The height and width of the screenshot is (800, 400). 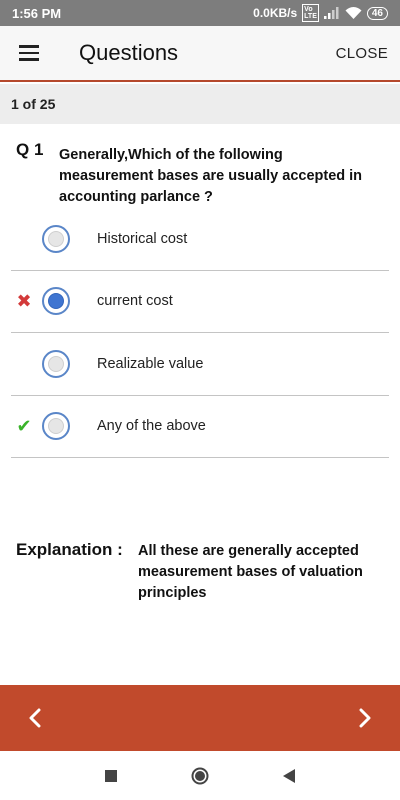 What do you see at coordinates (151, 426) in the screenshot?
I see `option-label: Any of the above` at bounding box center [151, 426].